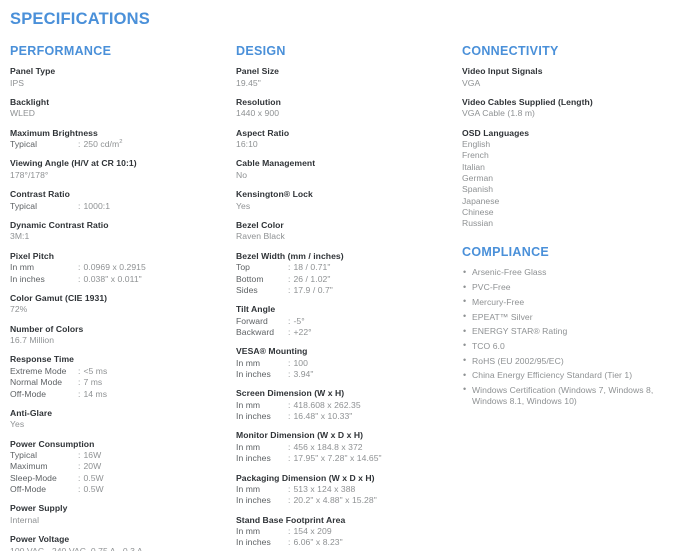 The width and height of the screenshot is (677, 551). I want to click on spec-value-list-item: German, so click(478, 177).